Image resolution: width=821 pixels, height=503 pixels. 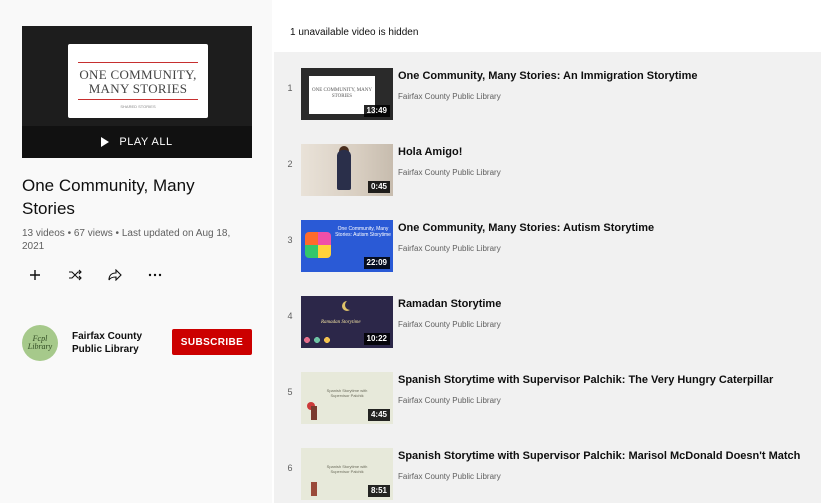 I want to click on video-title: Hola Amigo!, so click(x=430, y=152).